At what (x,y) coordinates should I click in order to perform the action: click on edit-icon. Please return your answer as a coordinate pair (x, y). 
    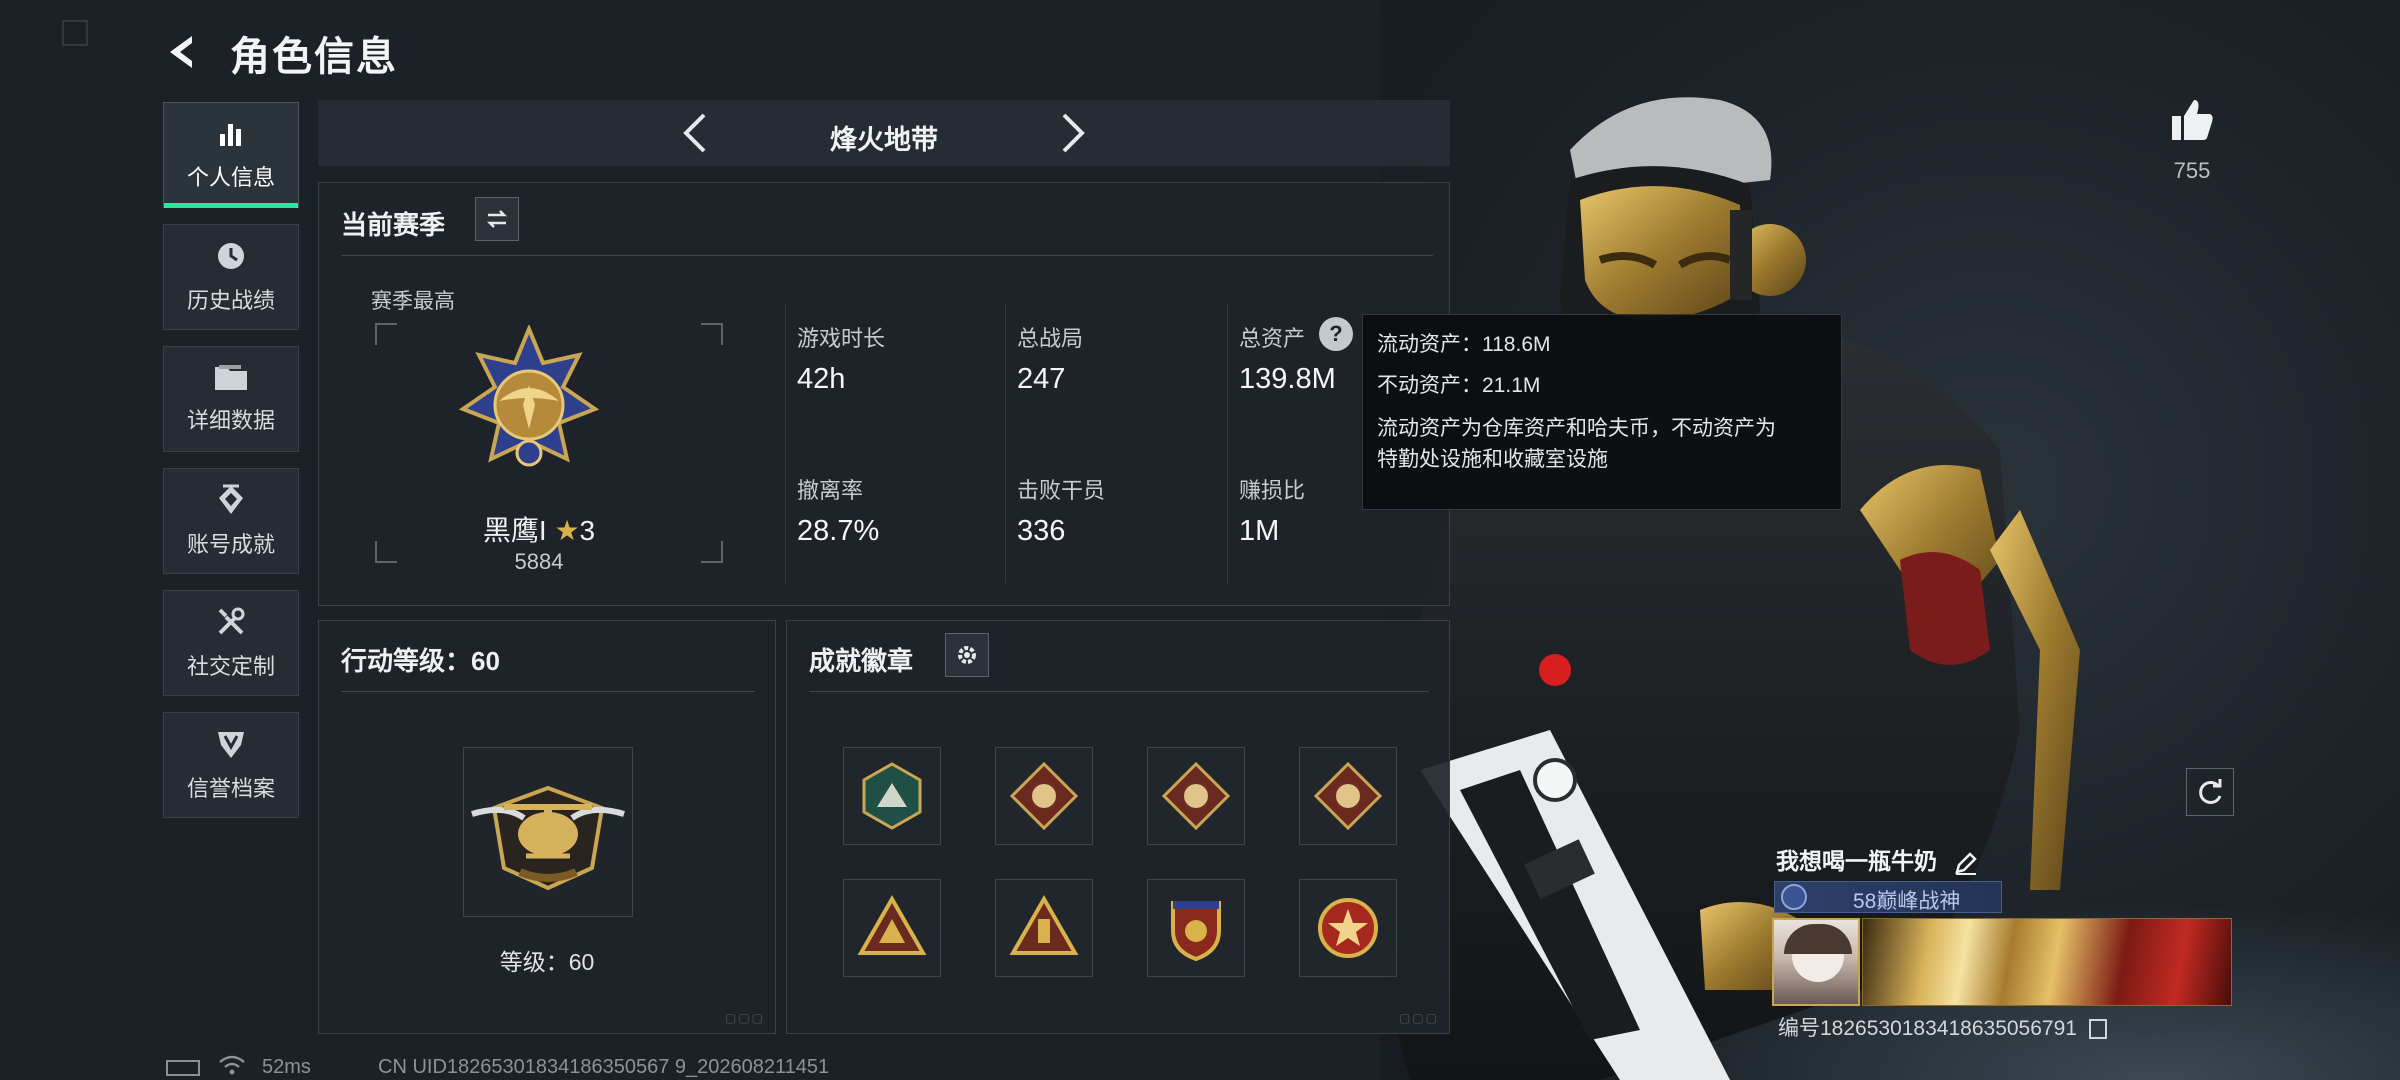
    Looking at the image, I should click on (1966, 863).